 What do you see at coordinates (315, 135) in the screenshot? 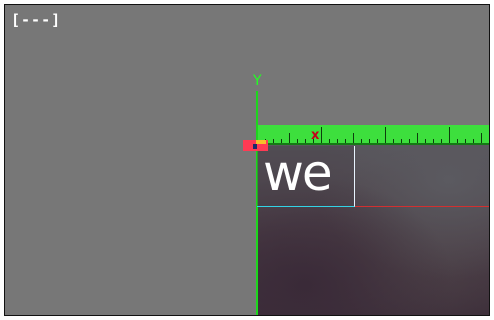
I see `x-axis-label: x` at bounding box center [315, 135].